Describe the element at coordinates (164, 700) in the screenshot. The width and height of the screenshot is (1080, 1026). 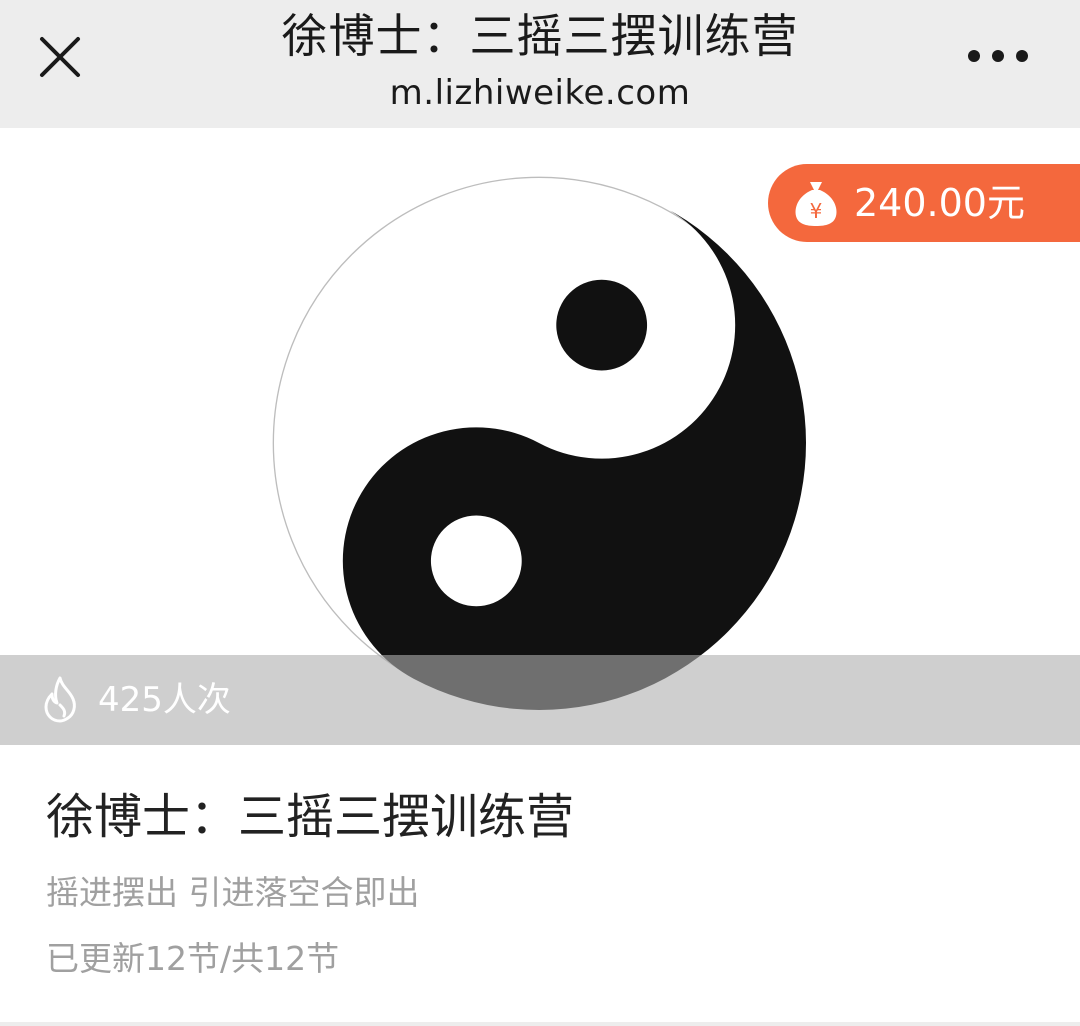
I see `views-count: 425人次` at that location.